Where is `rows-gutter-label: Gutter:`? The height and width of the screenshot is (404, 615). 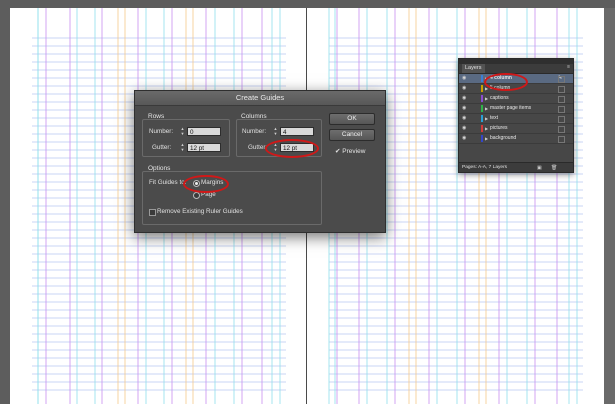 rows-gutter-label: Gutter: is located at coordinates (162, 147).